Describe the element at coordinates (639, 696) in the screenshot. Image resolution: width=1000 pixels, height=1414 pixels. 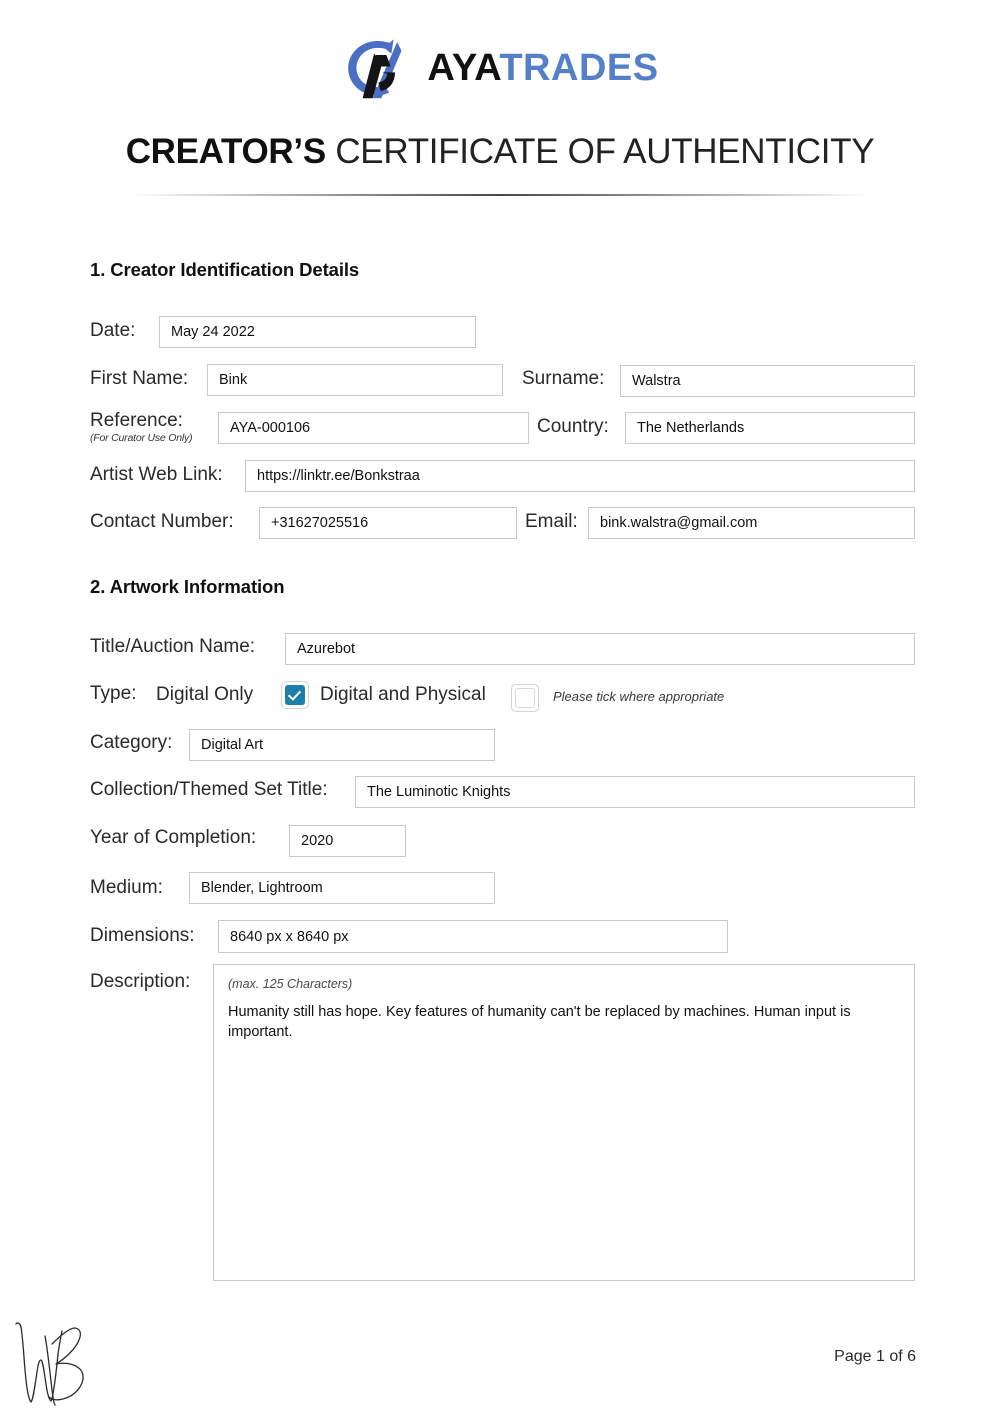
I see `tick-hint-text: Please tick where appropriate` at that location.